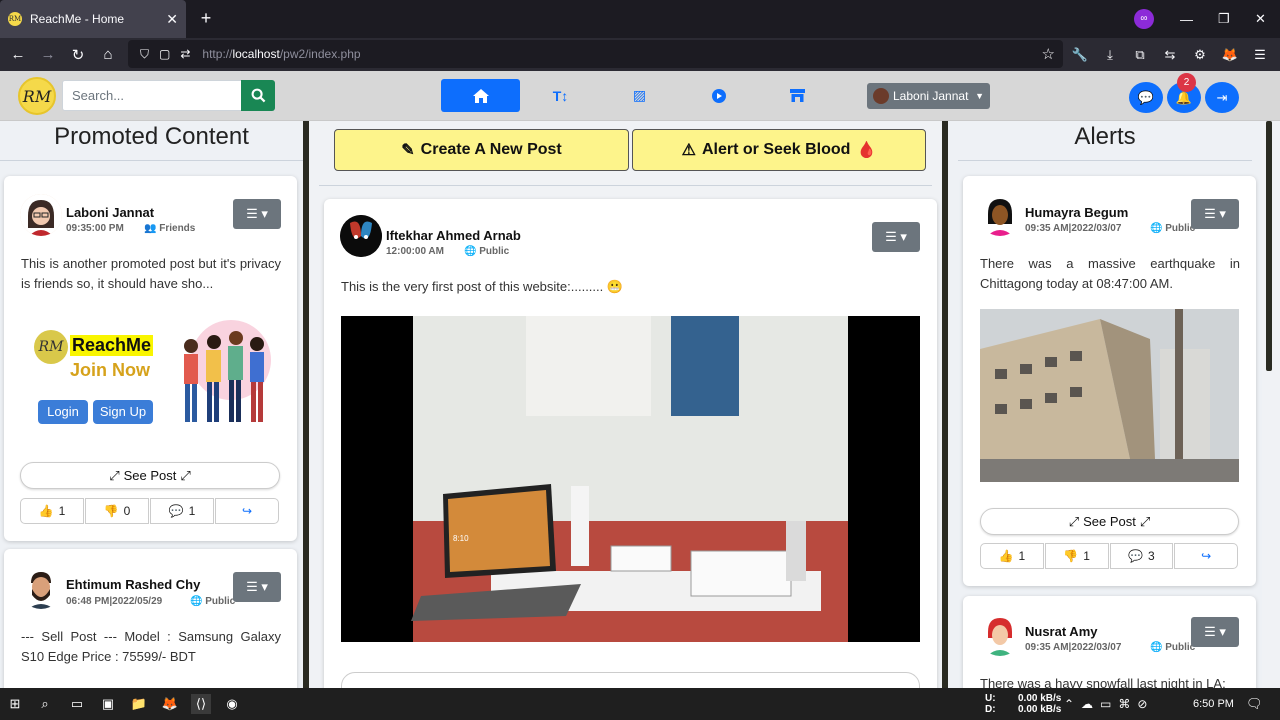 This screenshot has width=1280, height=720. What do you see at coordinates (77, 704) in the screenshot?
I see `task-view-icon: ▭` at bounding box center [77, 704].